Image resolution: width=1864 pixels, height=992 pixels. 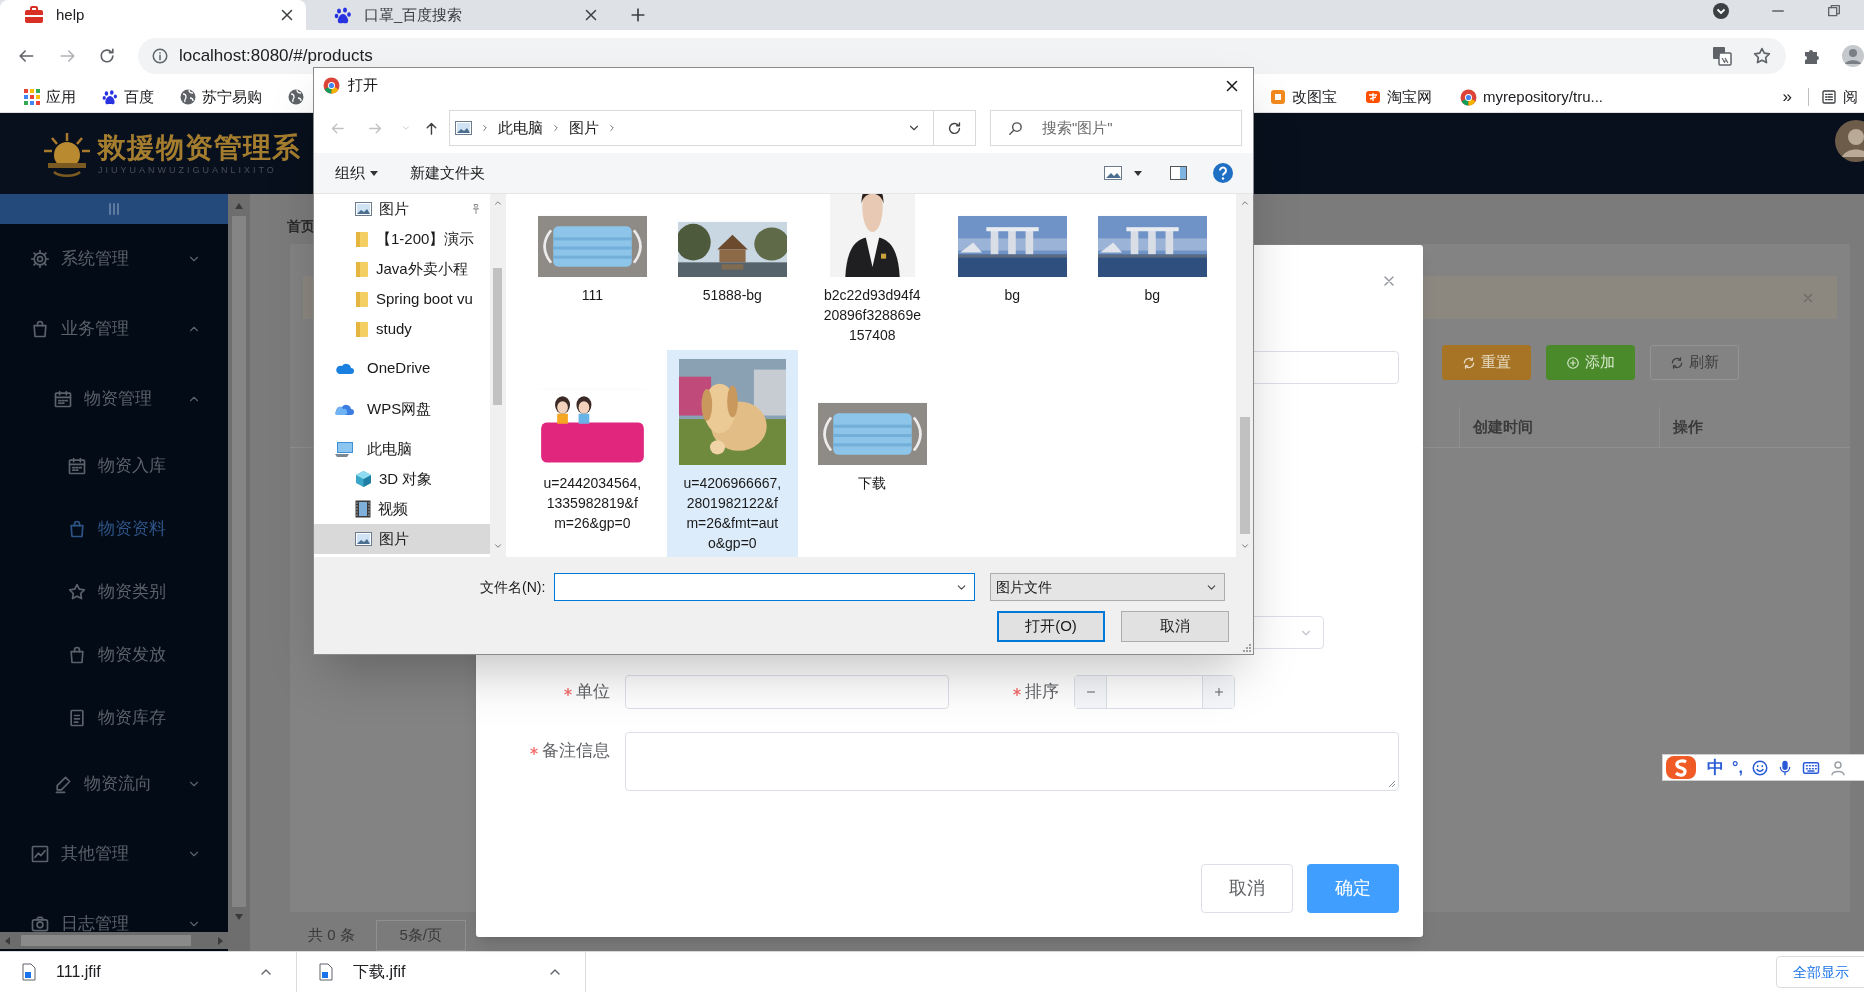 What do you see at coordinates (402, 329) in the screenshot?
I see `nav-item: study` at bounding box center [402, 329].